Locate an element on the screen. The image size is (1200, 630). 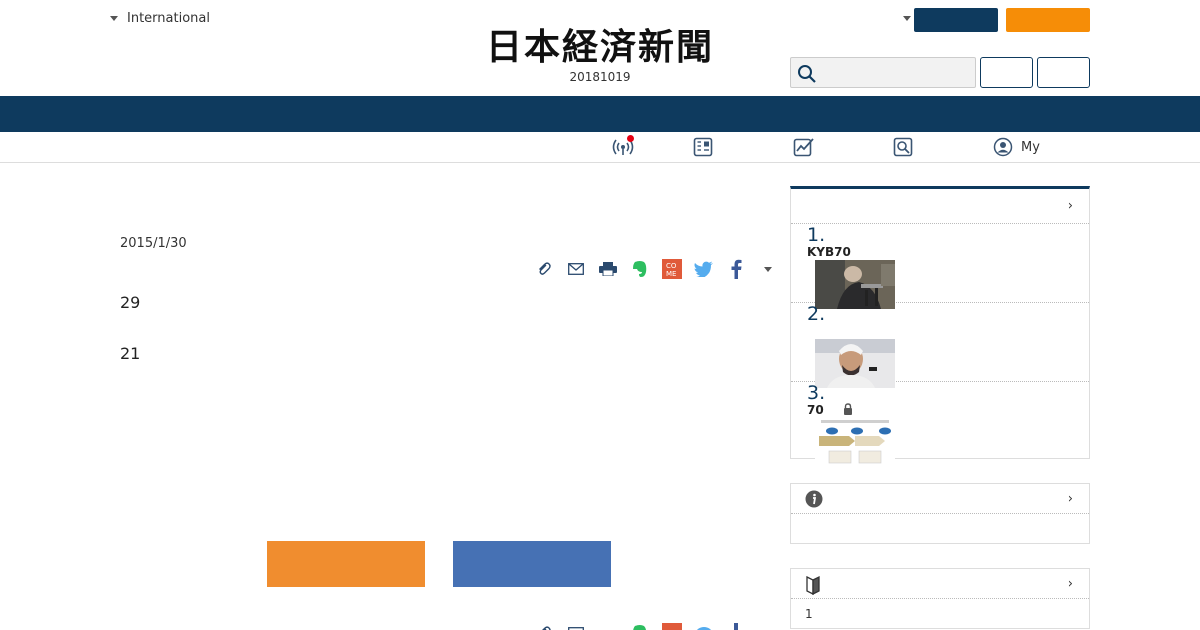
info-header: › is located at coordinates (940, 499).